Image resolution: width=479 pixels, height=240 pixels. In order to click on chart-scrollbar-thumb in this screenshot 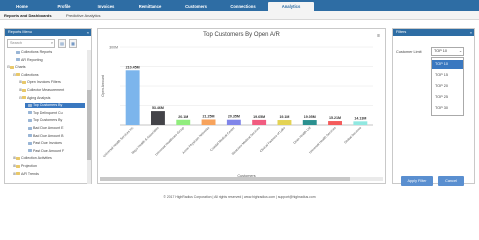, I will do `click(225, 179)`.